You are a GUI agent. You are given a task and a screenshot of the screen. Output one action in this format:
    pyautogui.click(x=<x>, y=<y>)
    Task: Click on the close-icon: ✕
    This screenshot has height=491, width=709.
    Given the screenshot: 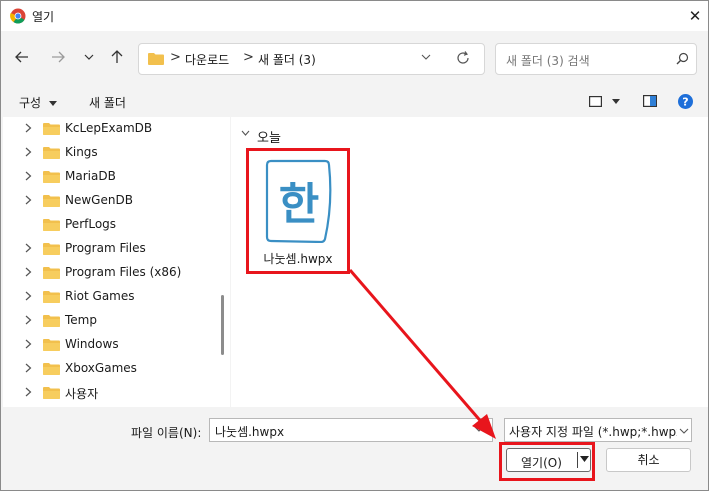 What is the action you would take?
    pyautogui.click(x=695, y=16)
    